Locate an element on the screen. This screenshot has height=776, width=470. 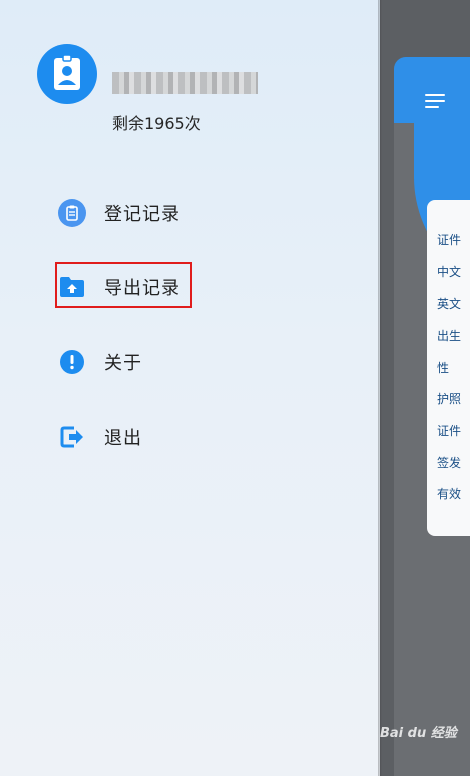
field-label: 签发 is located at coordinates (449, 463).